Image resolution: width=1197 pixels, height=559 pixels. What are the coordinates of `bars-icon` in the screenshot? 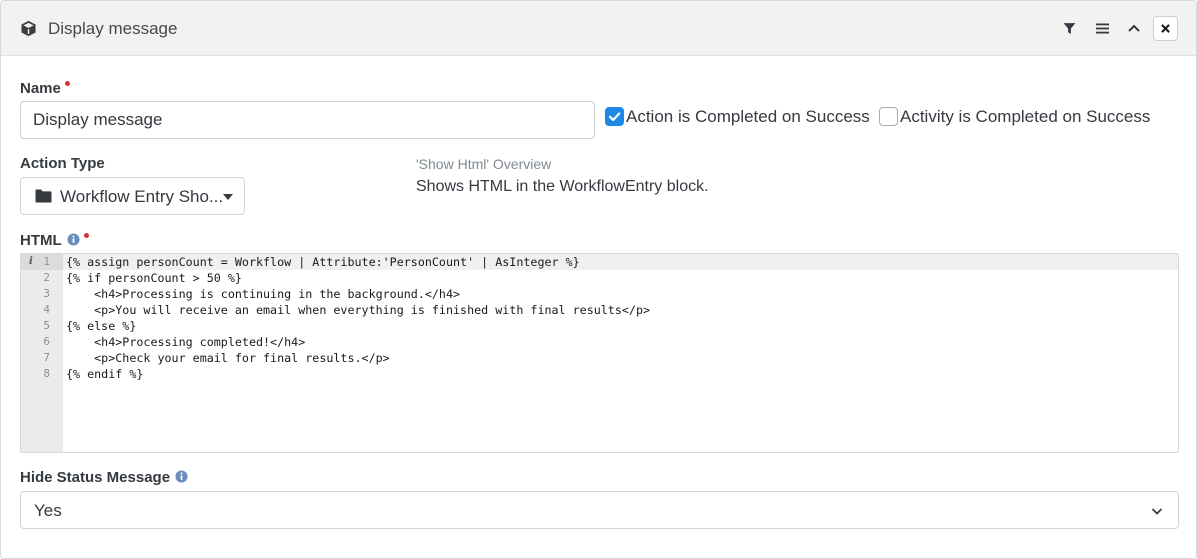 It's located at (1102, 28).